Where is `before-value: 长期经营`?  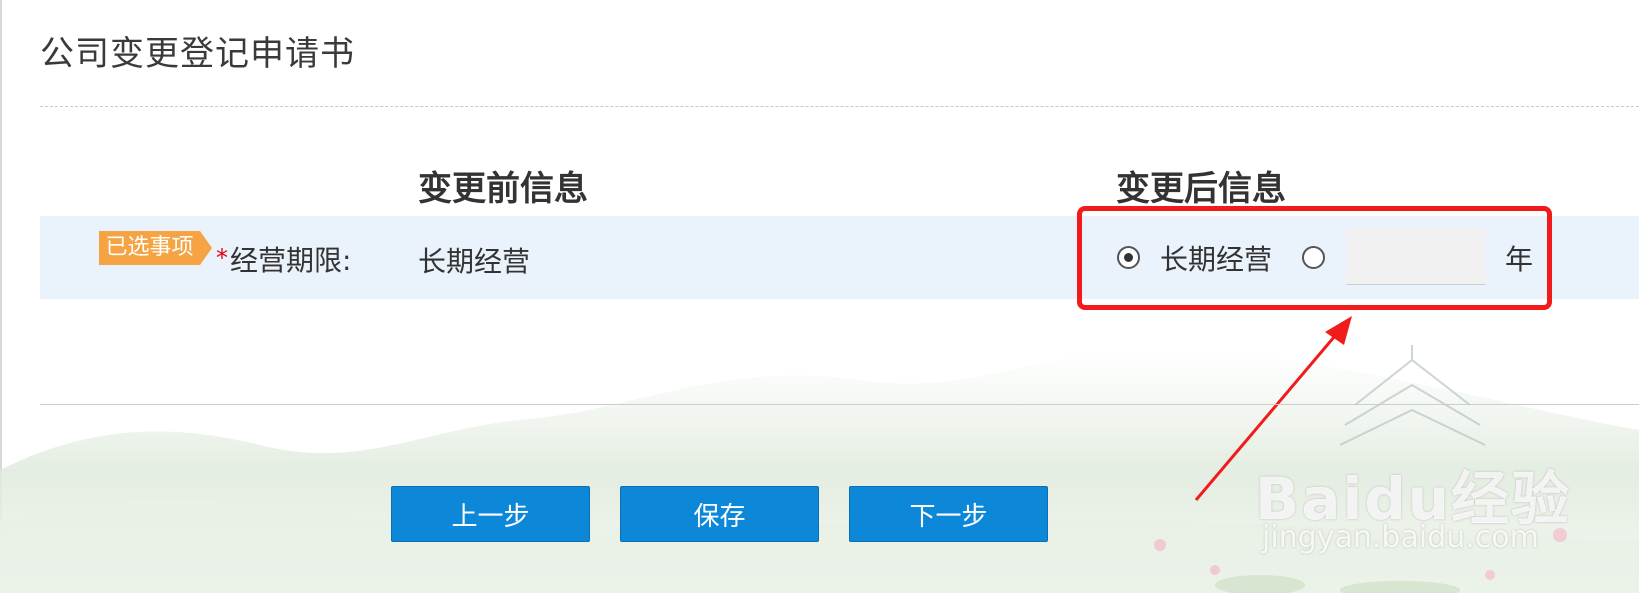
before-value: 长期经营 is located at coordinates (474, 261).